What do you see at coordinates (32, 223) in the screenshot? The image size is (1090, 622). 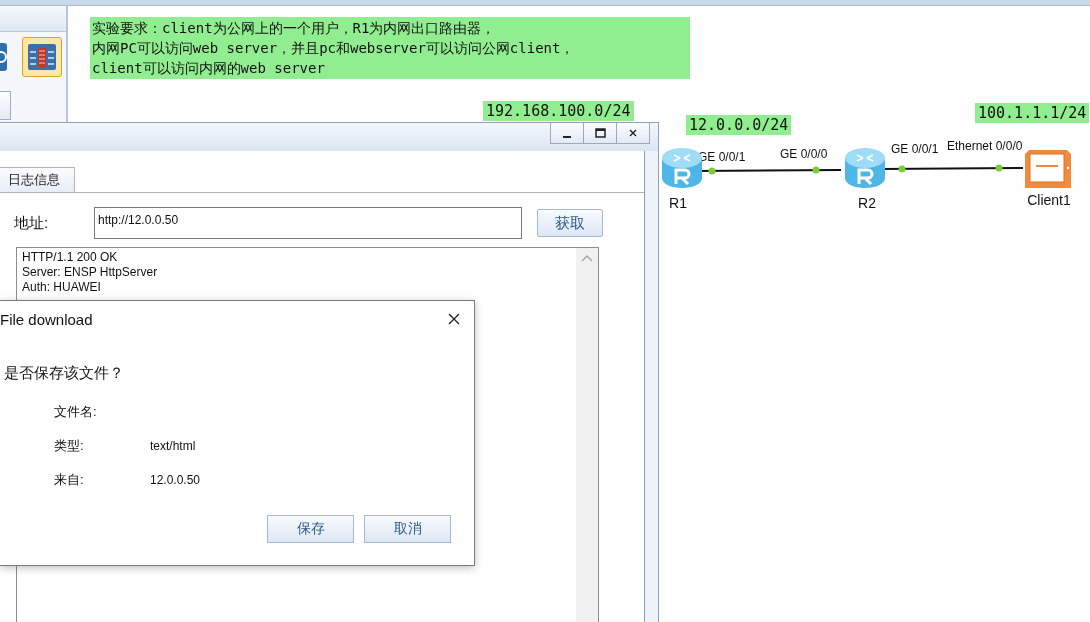 I see `address-label: 地址:` at bounding box center [32, 223].